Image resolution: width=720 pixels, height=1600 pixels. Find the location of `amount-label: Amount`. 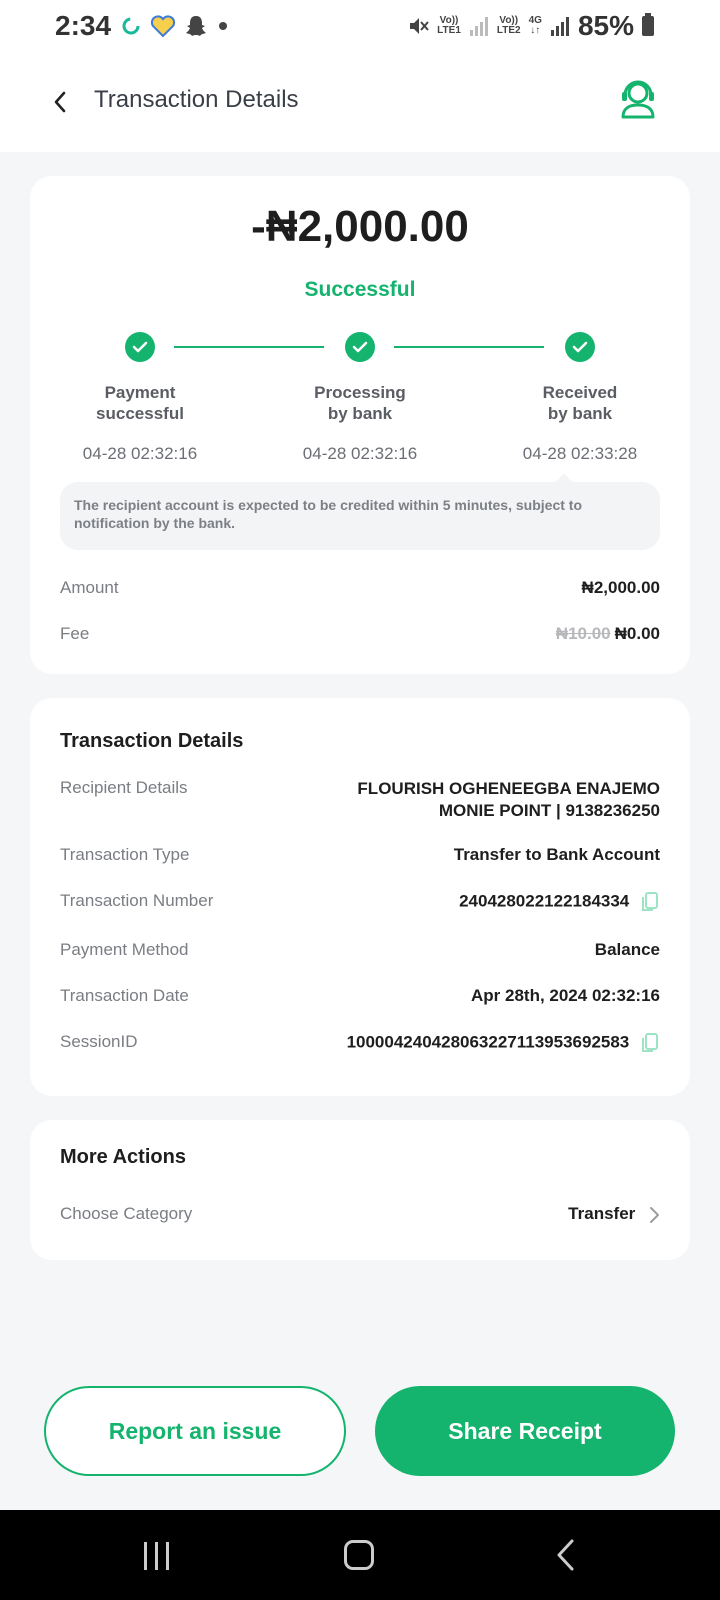

amount-label: Amount is located at coordinates (89, 587).